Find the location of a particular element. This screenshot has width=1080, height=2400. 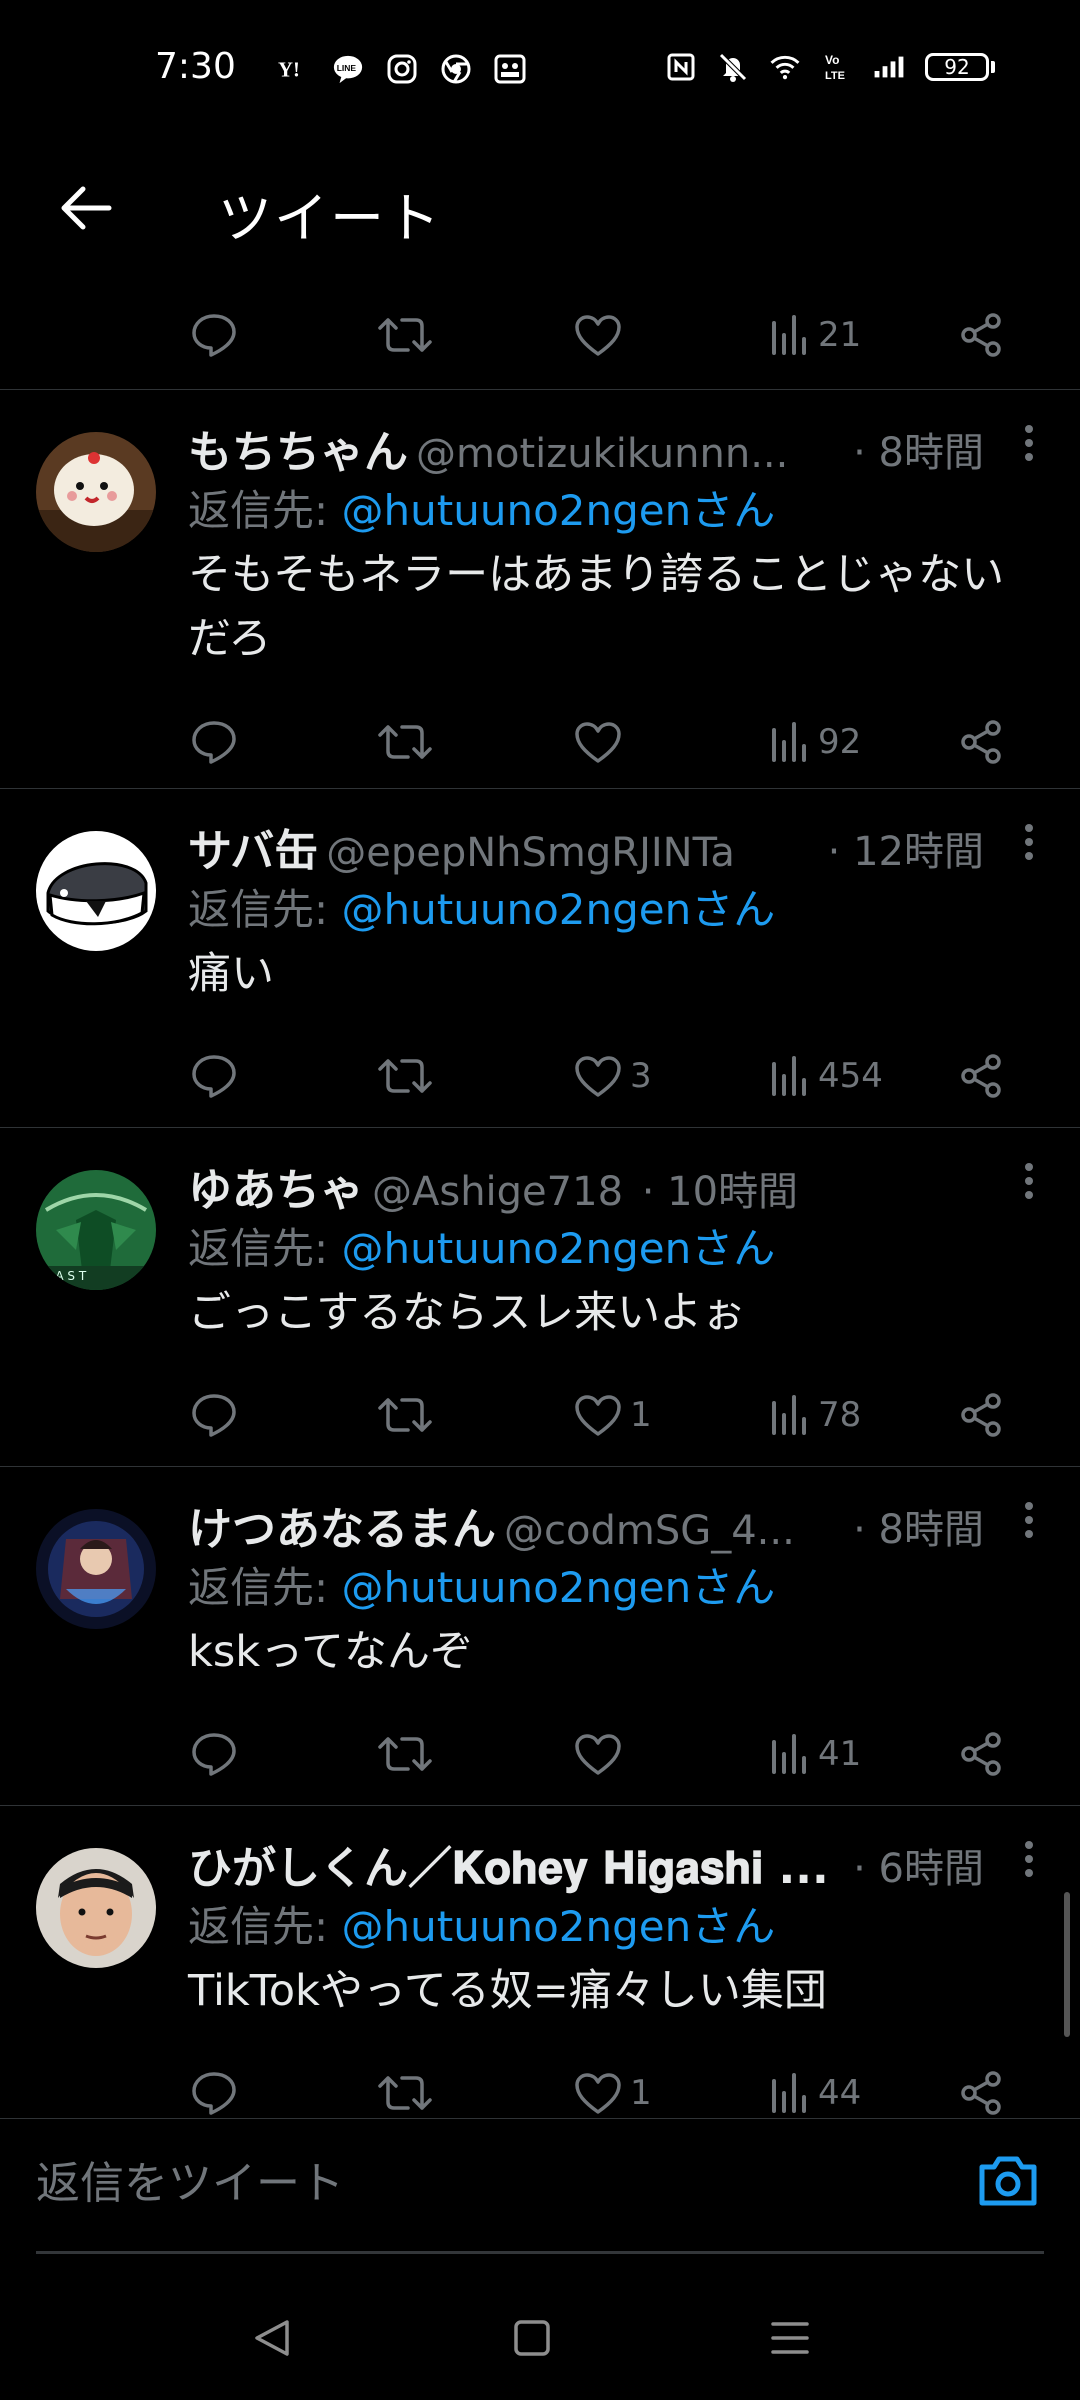

nav-back-button is located at coordinates (272, 2338).